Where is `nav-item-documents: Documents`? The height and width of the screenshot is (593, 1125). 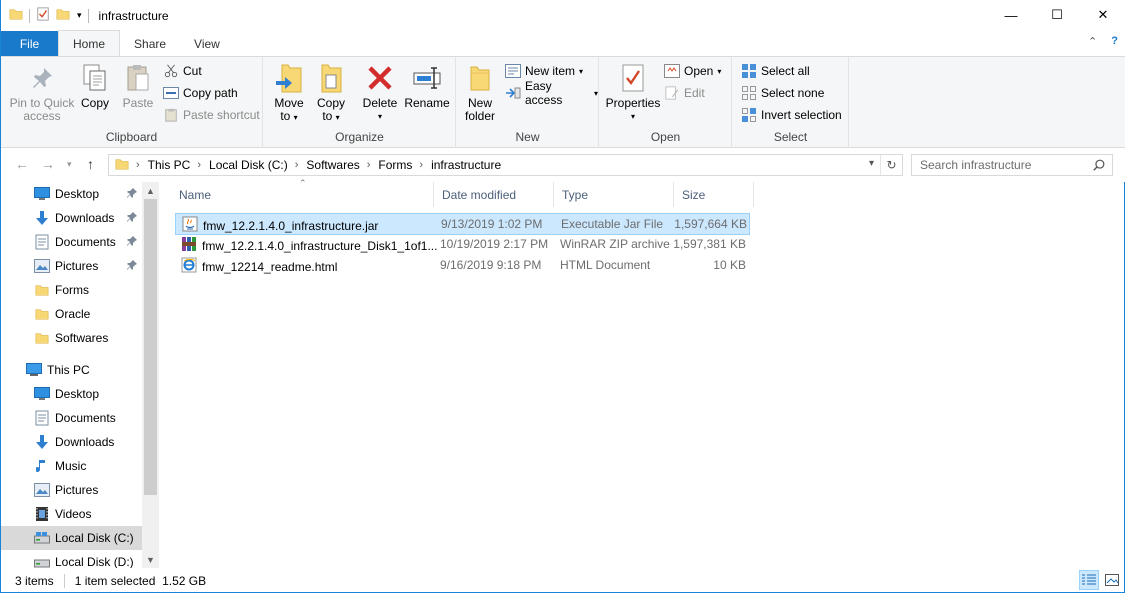 nav-item-documents: Documents is located at coordinates (71, 418).